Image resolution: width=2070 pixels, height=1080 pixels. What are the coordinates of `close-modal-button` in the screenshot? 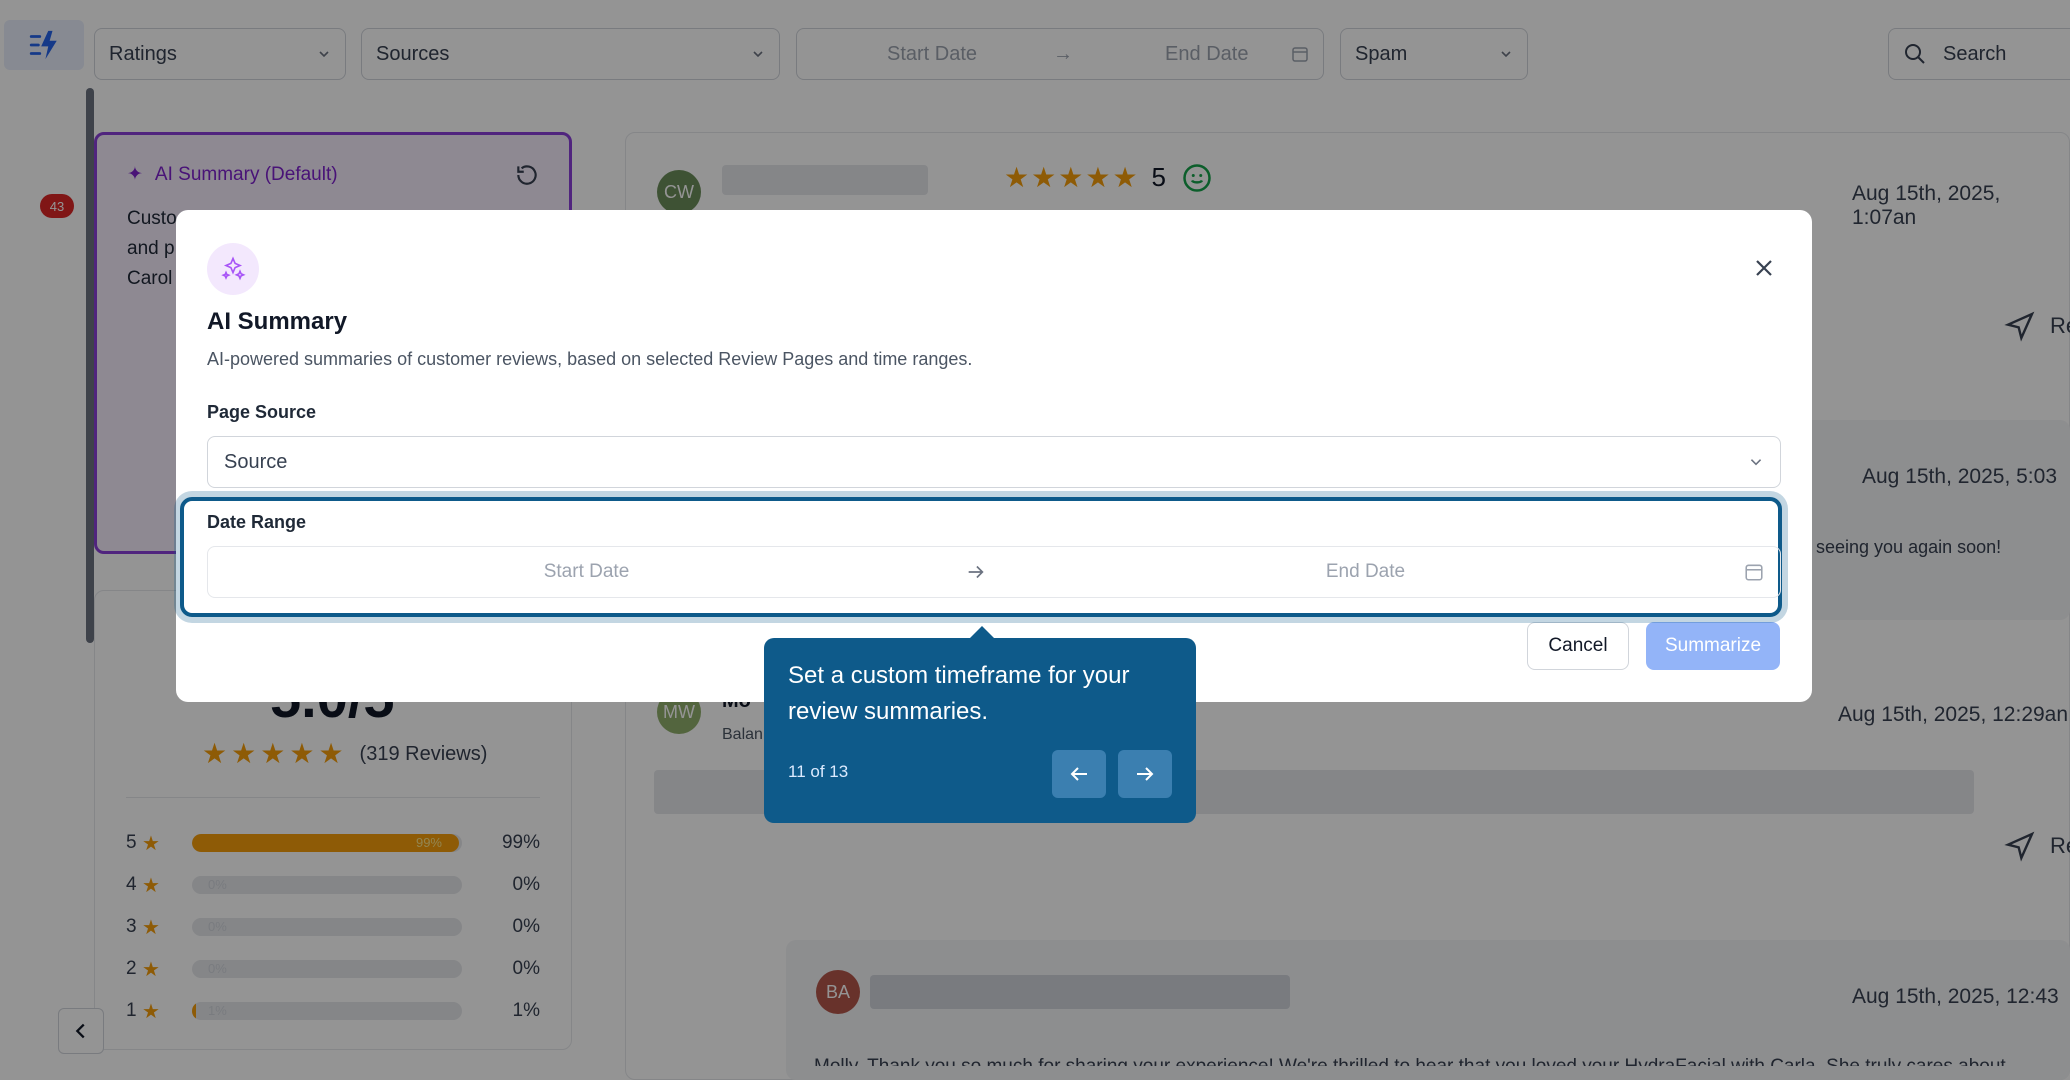 It's located at (1764, 268).